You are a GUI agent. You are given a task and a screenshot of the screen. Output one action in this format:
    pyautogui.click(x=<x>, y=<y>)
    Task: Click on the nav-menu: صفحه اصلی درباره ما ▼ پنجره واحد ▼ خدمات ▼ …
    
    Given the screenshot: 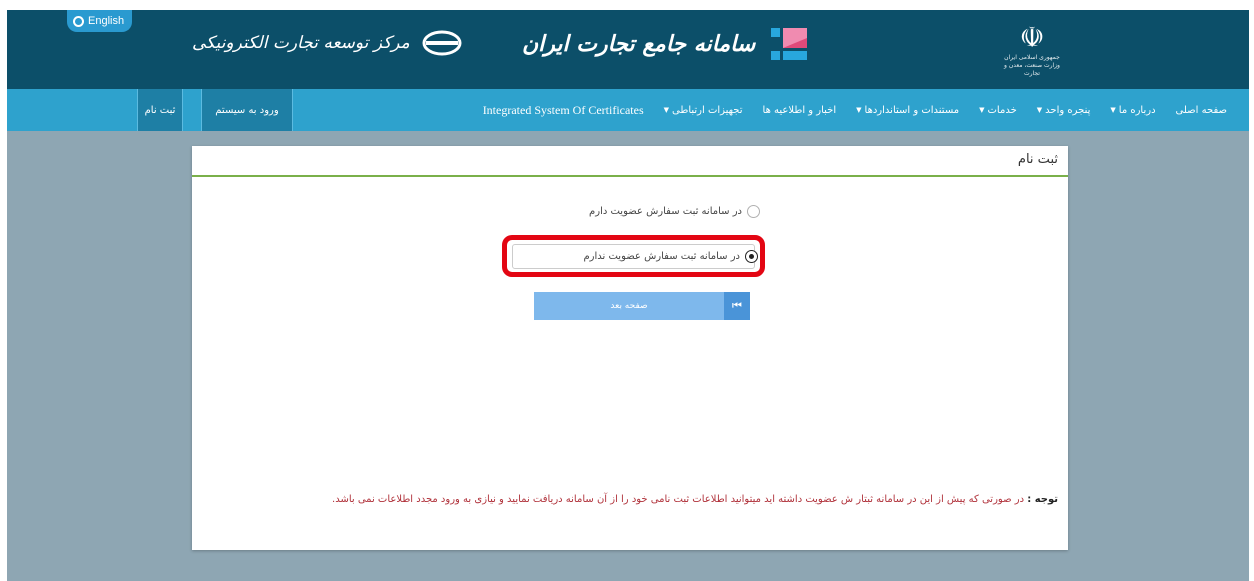 What is the action you would take?
    pyautogui.click(x=855, y=110)
    